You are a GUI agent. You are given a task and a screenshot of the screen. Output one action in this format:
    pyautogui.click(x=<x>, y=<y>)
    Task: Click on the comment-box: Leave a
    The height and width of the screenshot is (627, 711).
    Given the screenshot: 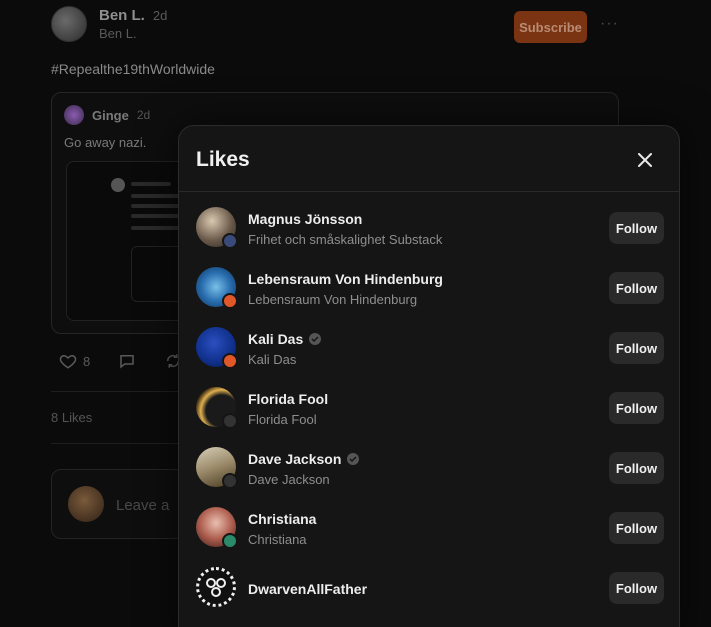 What is the action you would take?
    pyautogui.click(x=121, y=504)
    